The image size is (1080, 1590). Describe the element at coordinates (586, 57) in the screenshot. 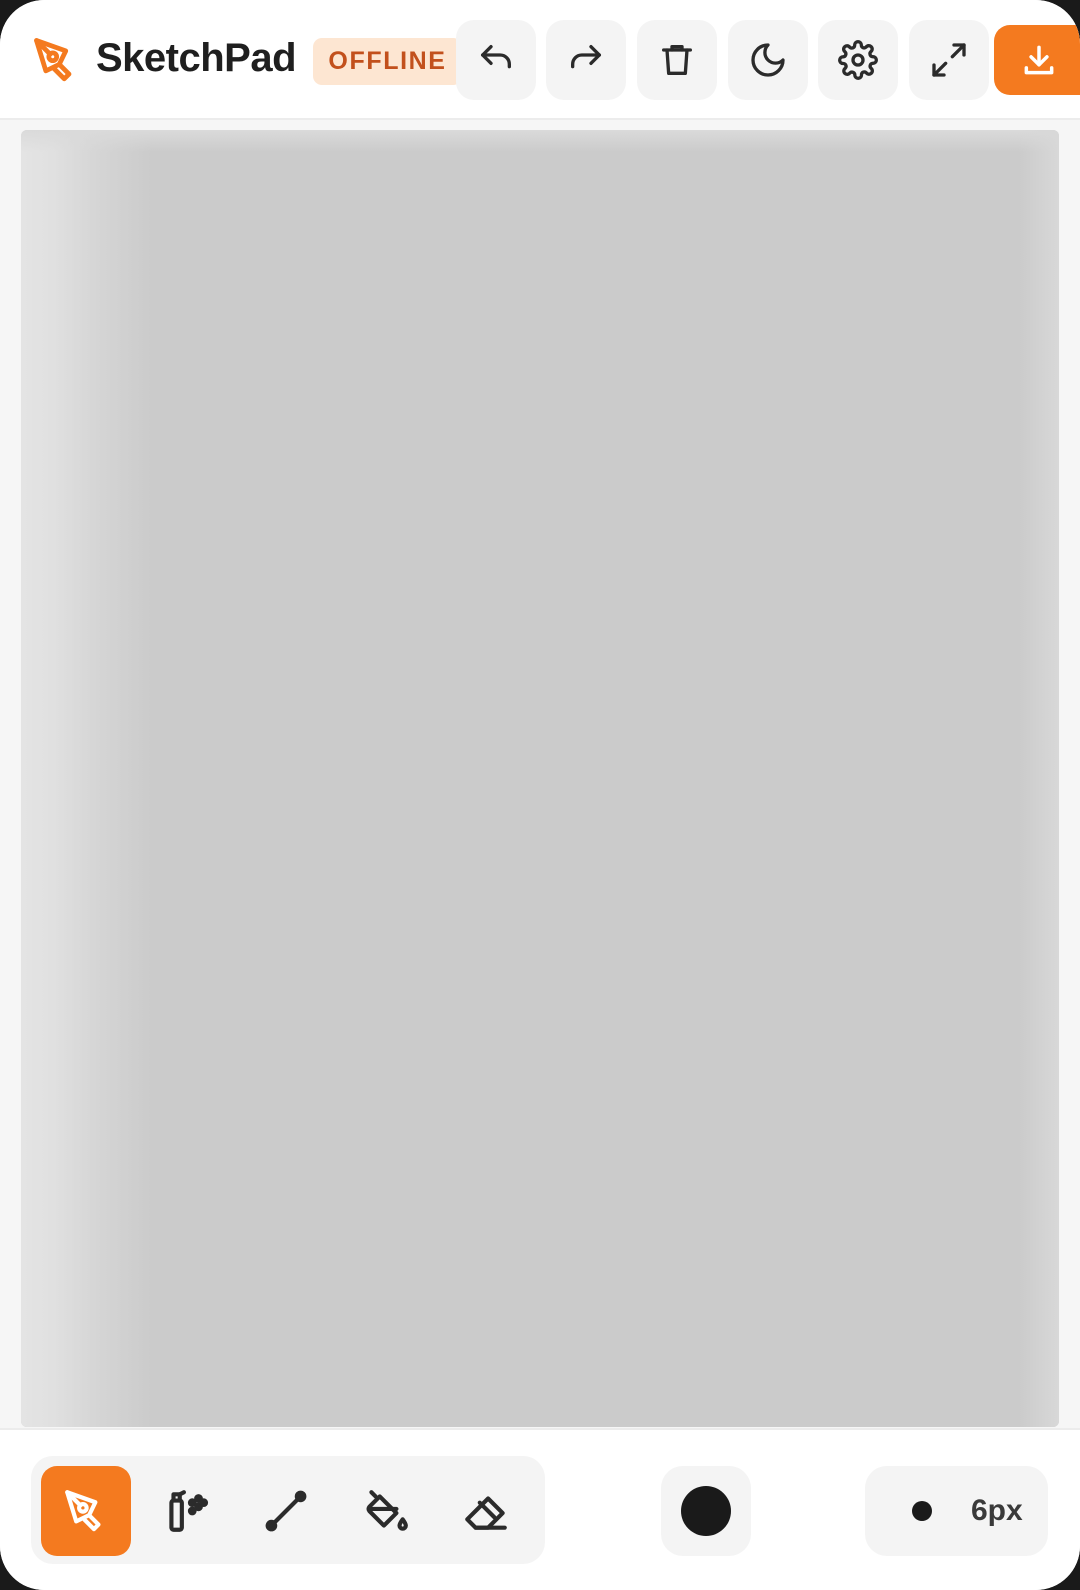

I see `redo-icon` at that location.